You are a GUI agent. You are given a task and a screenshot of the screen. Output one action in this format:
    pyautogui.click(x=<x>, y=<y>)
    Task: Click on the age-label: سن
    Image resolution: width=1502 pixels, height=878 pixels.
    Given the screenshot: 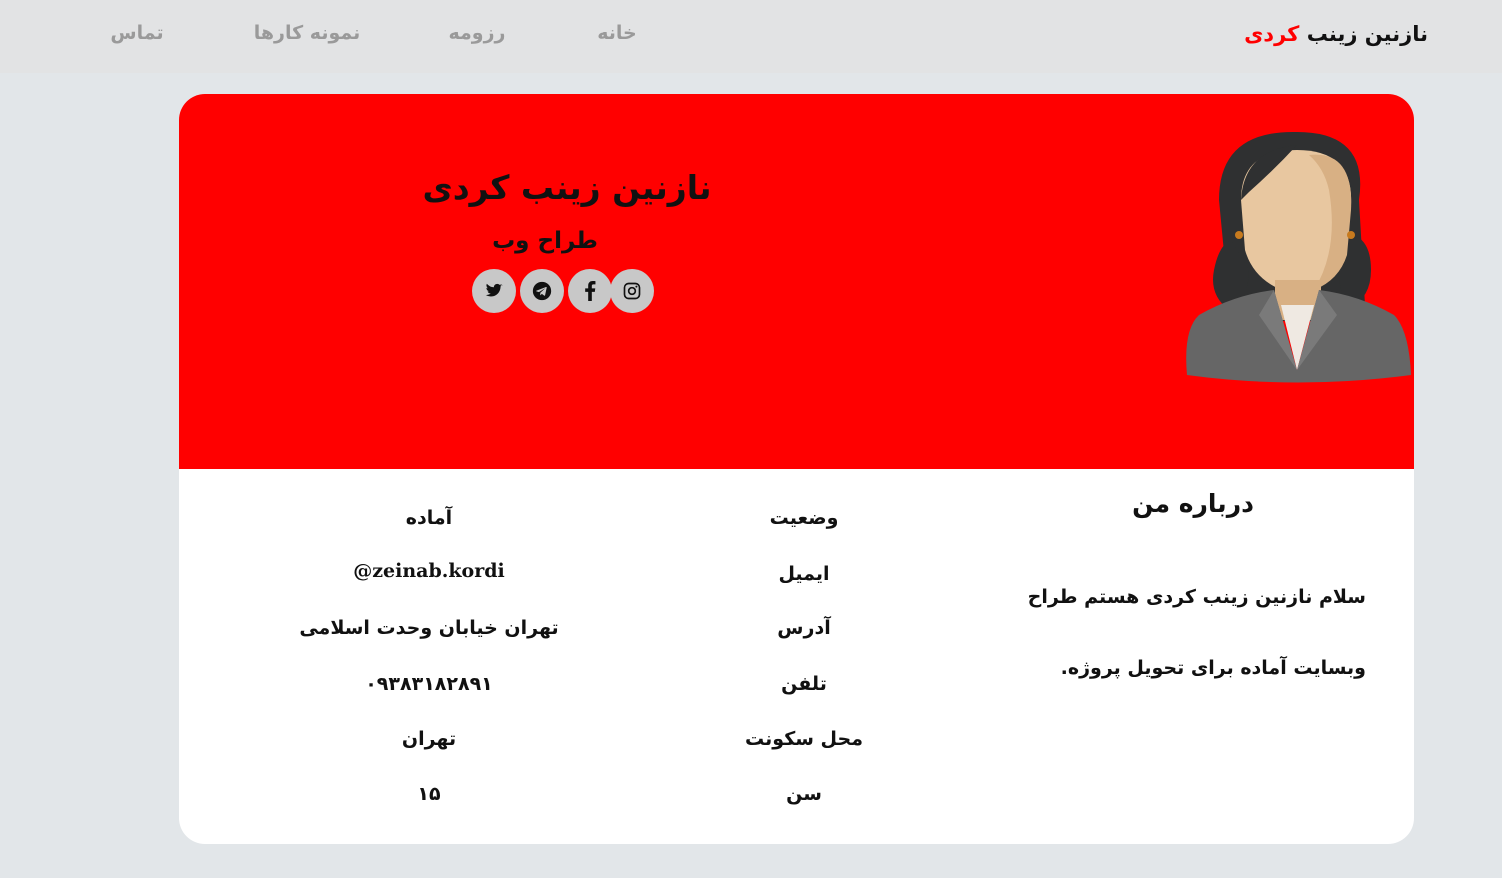 What is the action you would take?
    pyautogui.click(x=804, y=794)
    